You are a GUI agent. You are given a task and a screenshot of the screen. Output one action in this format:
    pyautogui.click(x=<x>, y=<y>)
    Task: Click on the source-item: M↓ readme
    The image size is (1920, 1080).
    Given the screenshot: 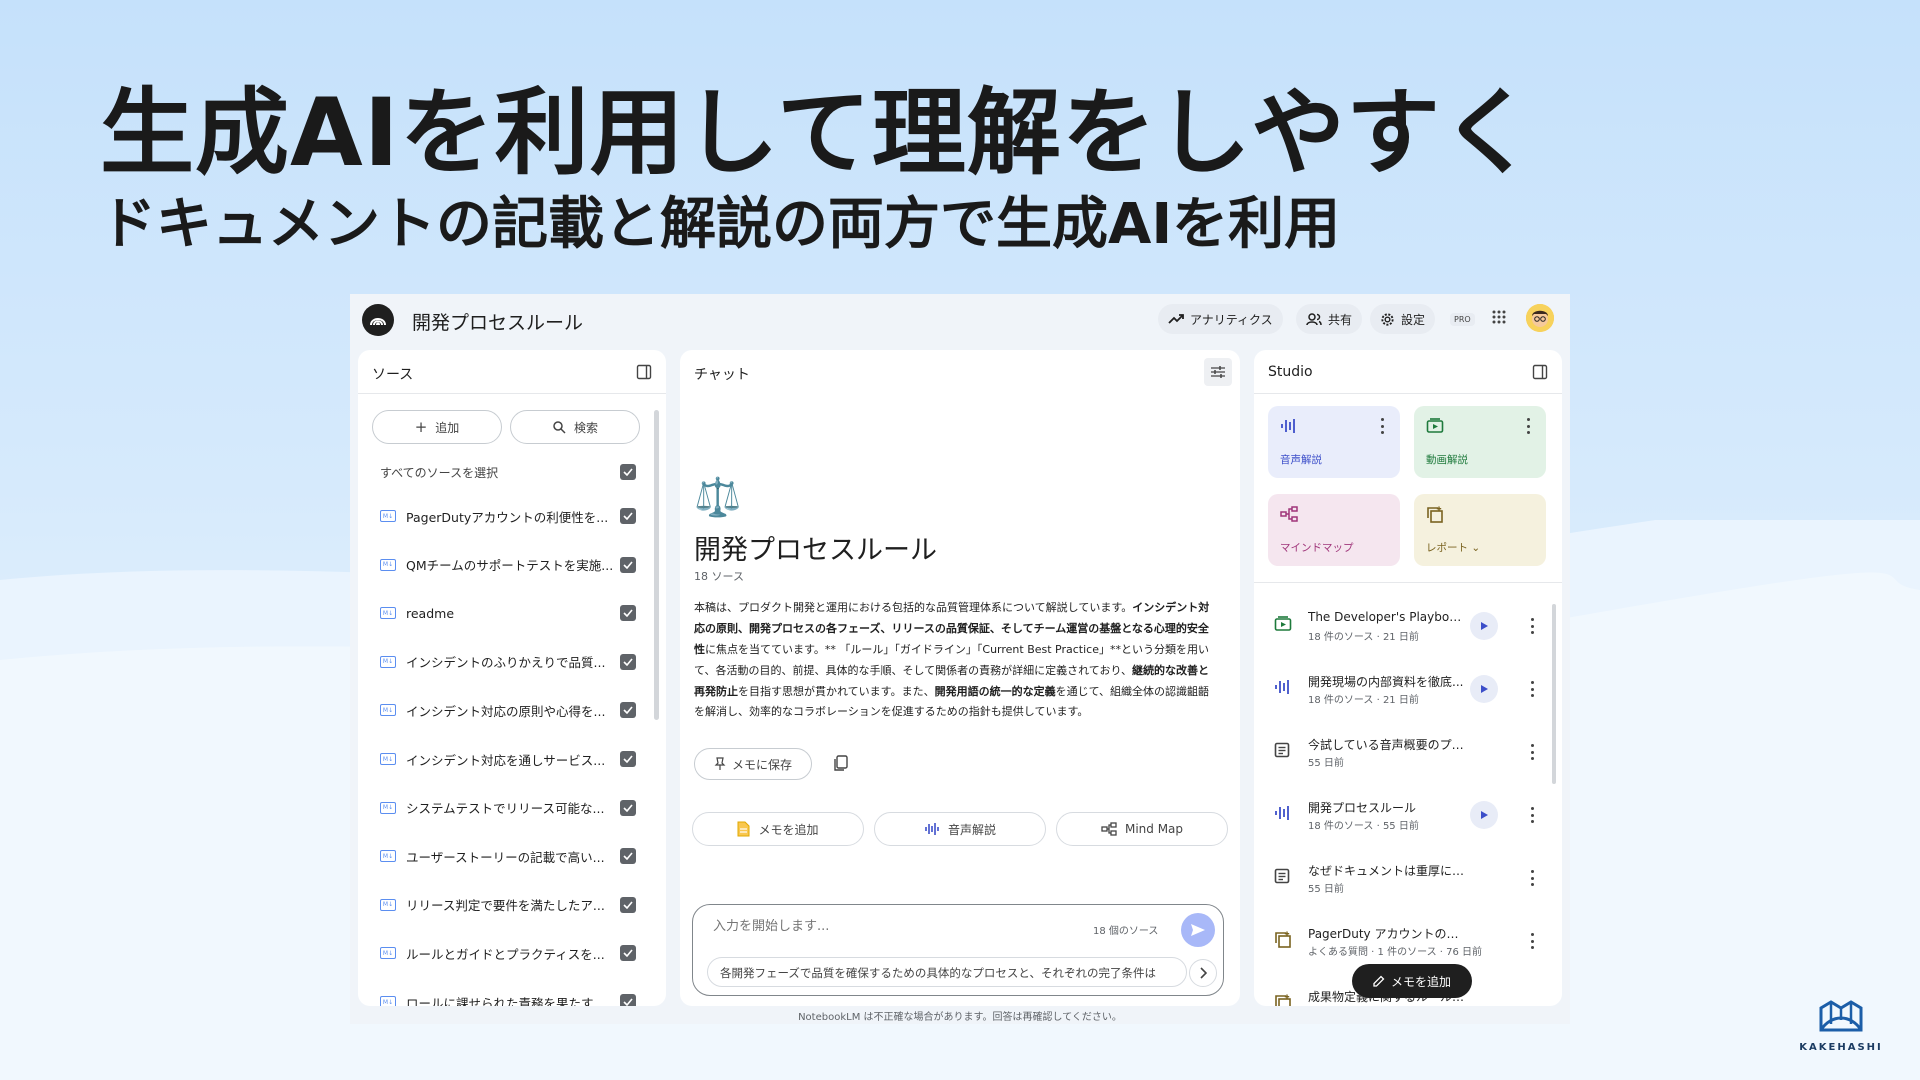 What is the action you would take?
    pyautogui.click(x=515, y=613)
    